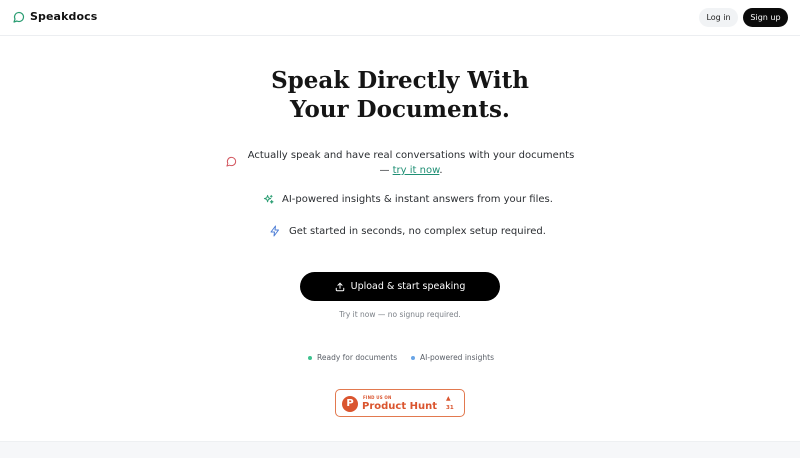  I want to click on try-it-now-link: try it now, so click(416, 170).